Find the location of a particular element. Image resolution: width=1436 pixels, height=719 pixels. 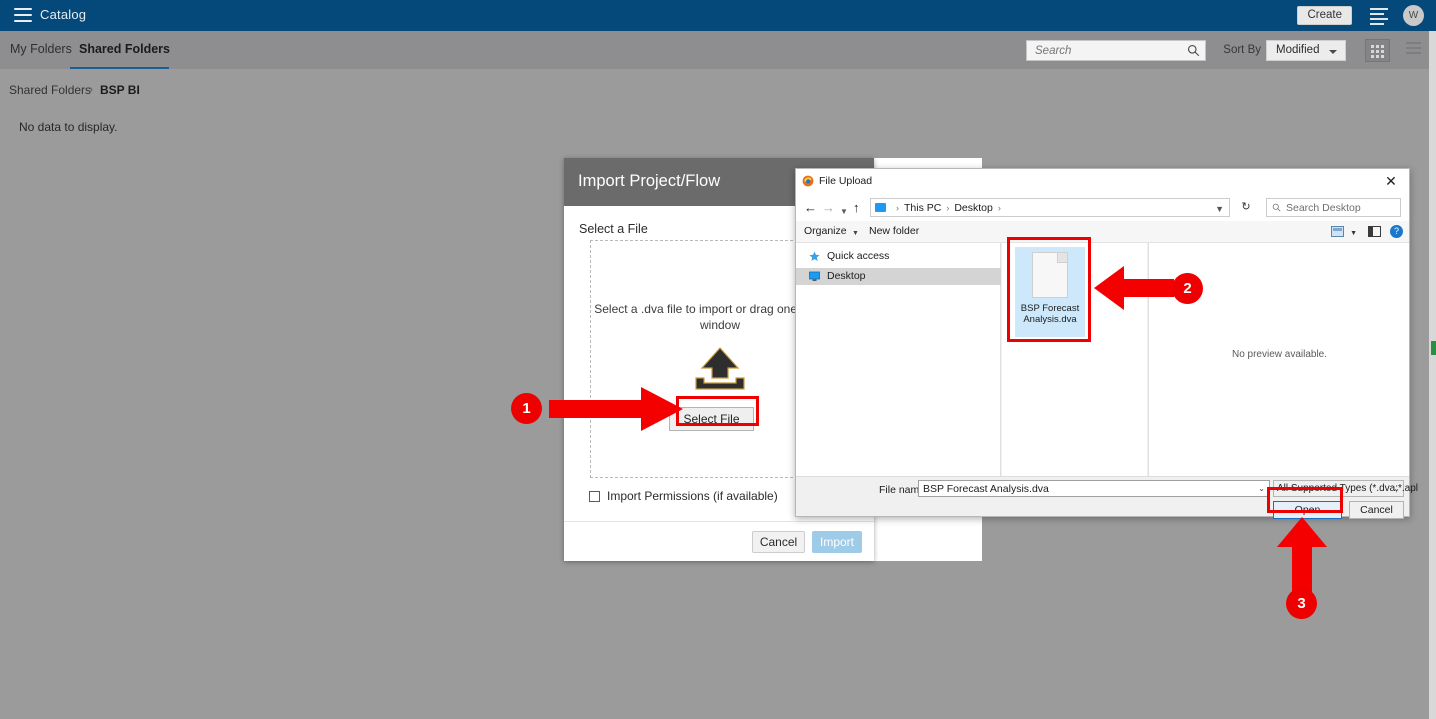

file-upload-search-box: Search Desktop is located at coordinates (1333, 207).